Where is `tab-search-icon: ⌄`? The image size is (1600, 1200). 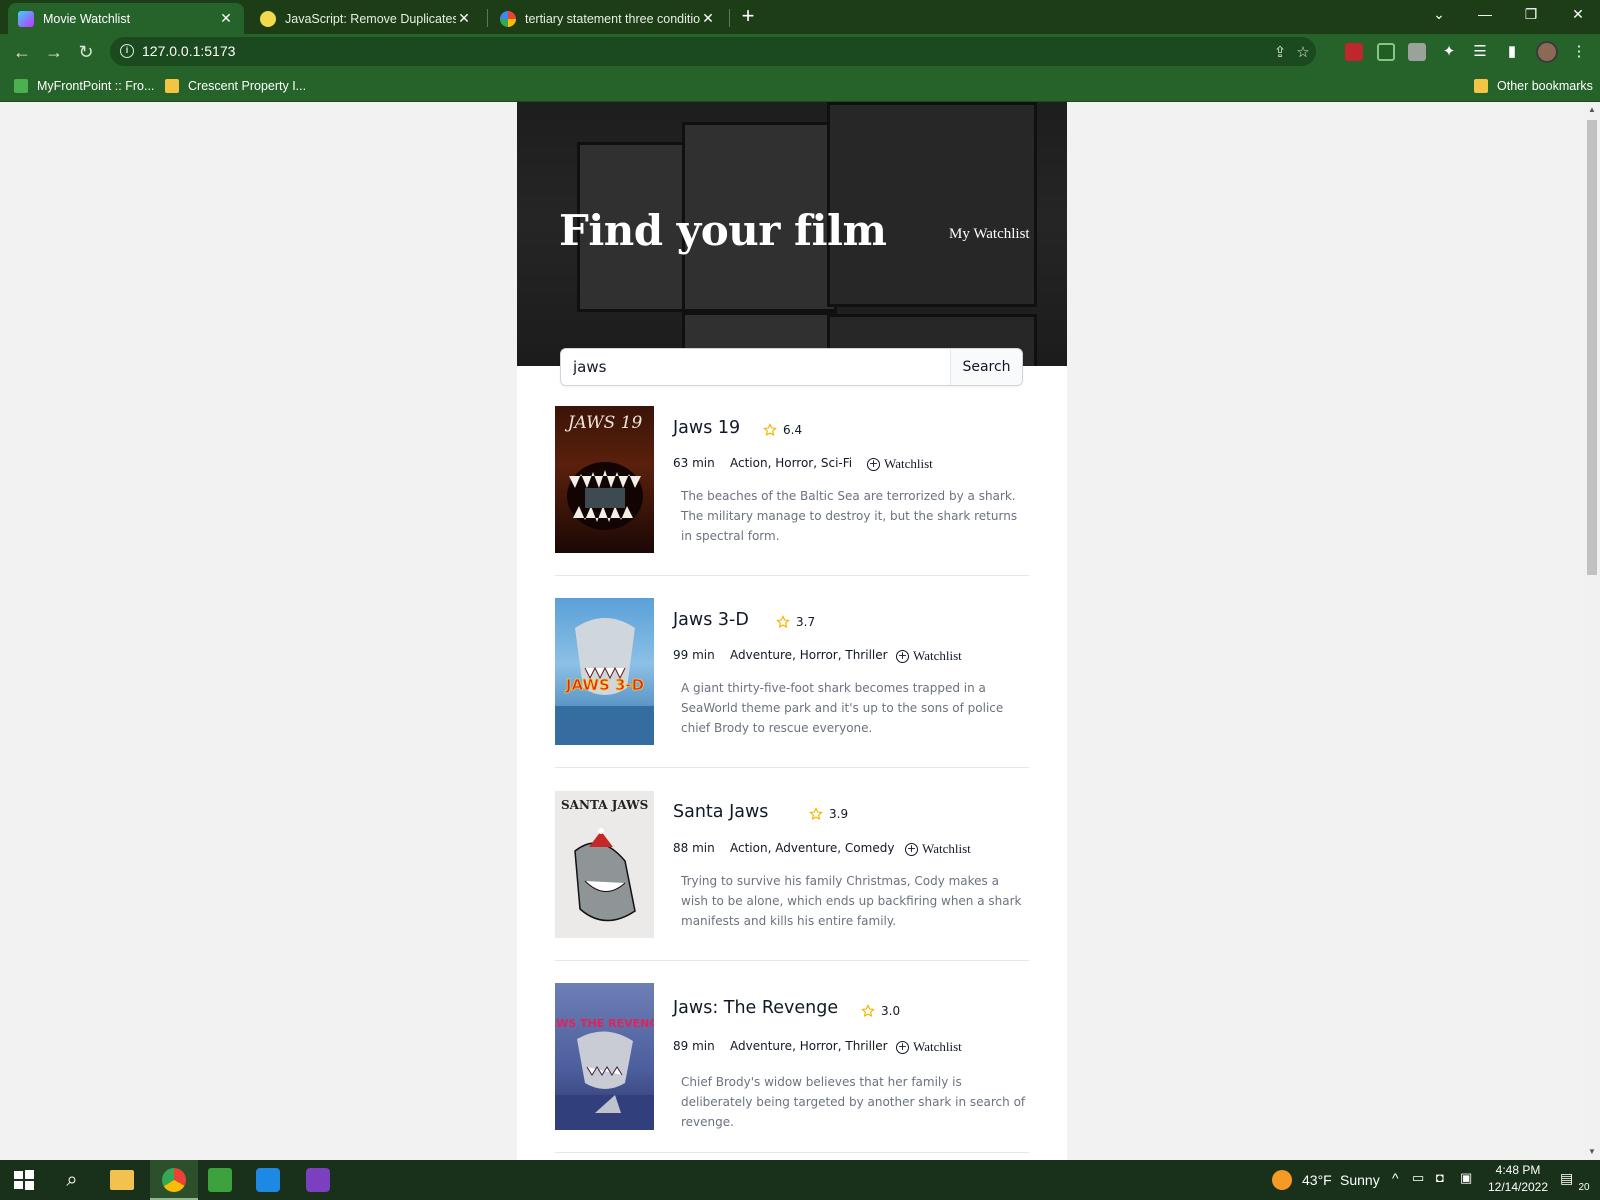
tab-search-icon: ⌄ is located at coordinates (1439, 15).